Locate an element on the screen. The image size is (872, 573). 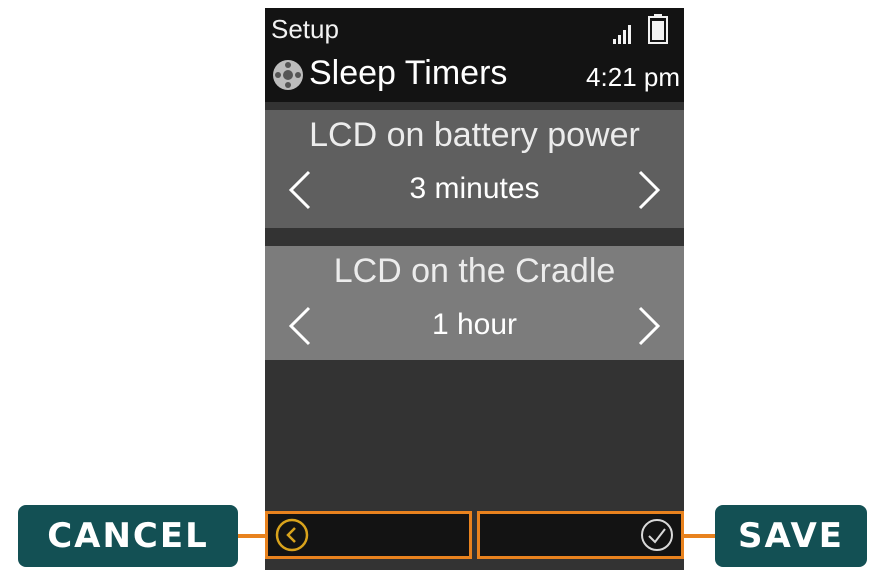
save-connector is located at coordinates (699, 536).